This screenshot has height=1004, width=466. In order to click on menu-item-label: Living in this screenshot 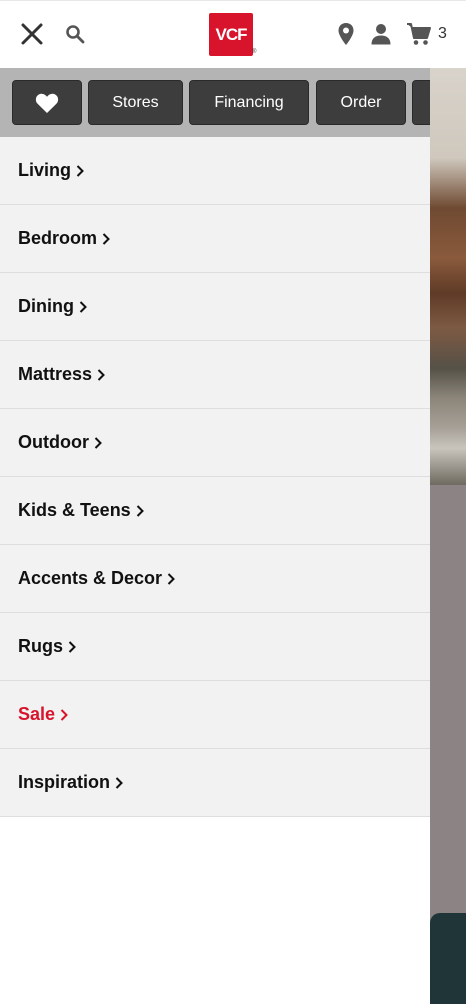, I will do `click(44, 170)`.